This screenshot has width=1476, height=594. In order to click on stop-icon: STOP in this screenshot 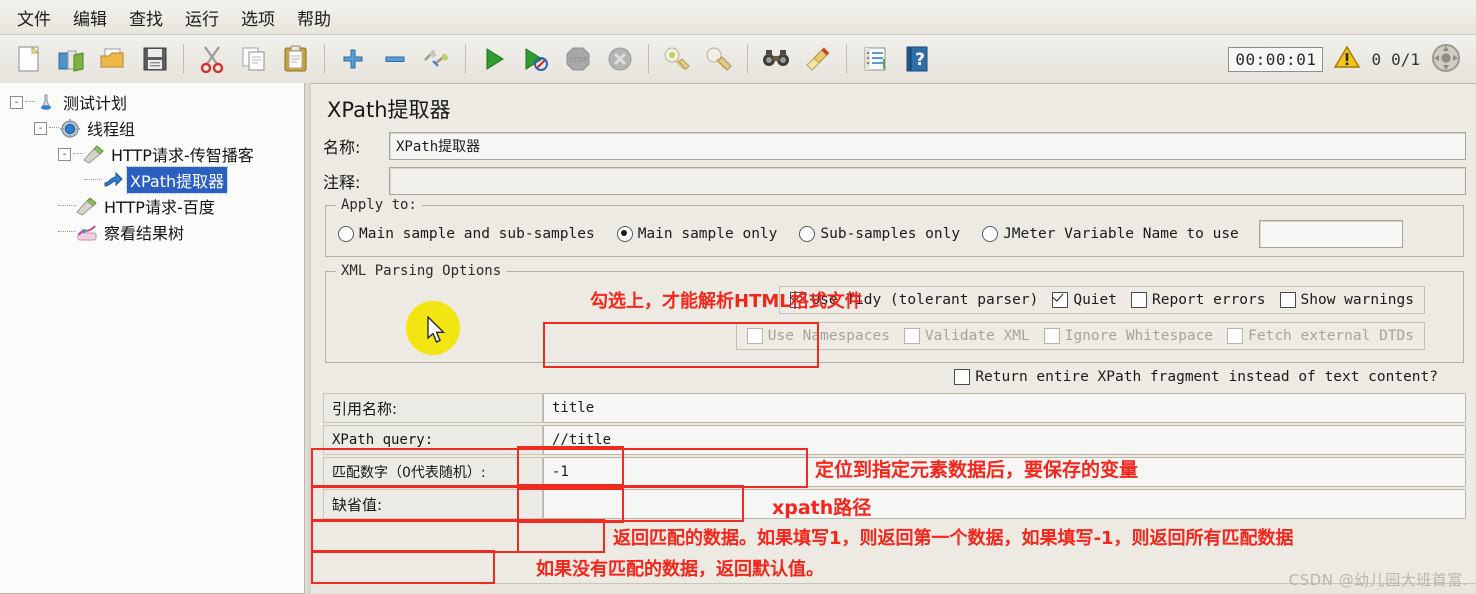, I will do `click(578, 59)`.